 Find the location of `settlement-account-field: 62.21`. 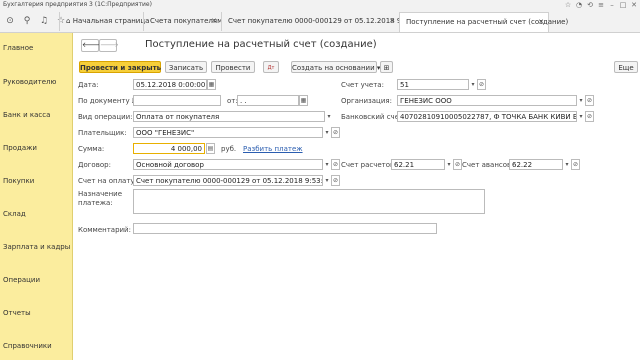

settlement-account-field: 62.21 is located at coordinates (418, 164).